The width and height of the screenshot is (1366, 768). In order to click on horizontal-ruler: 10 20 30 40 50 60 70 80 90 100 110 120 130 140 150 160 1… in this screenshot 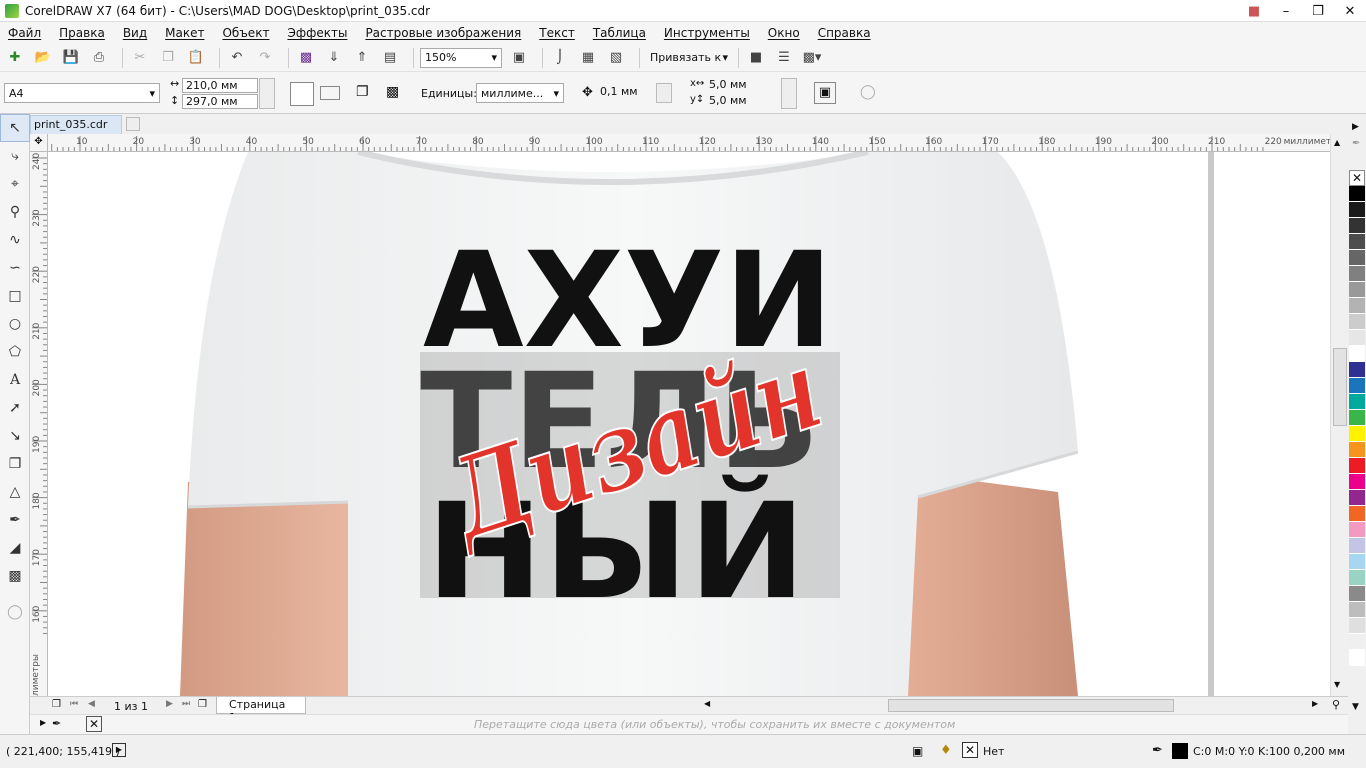, I will do `click(689, 143)`.